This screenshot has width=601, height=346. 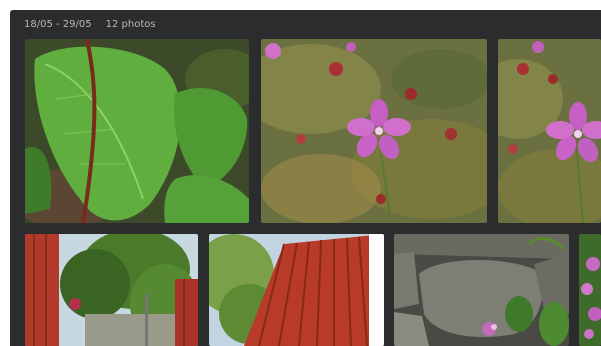 I want to click on gallery-header: 18/05 - 29/05 12 photos, so click(x=90, y=24).